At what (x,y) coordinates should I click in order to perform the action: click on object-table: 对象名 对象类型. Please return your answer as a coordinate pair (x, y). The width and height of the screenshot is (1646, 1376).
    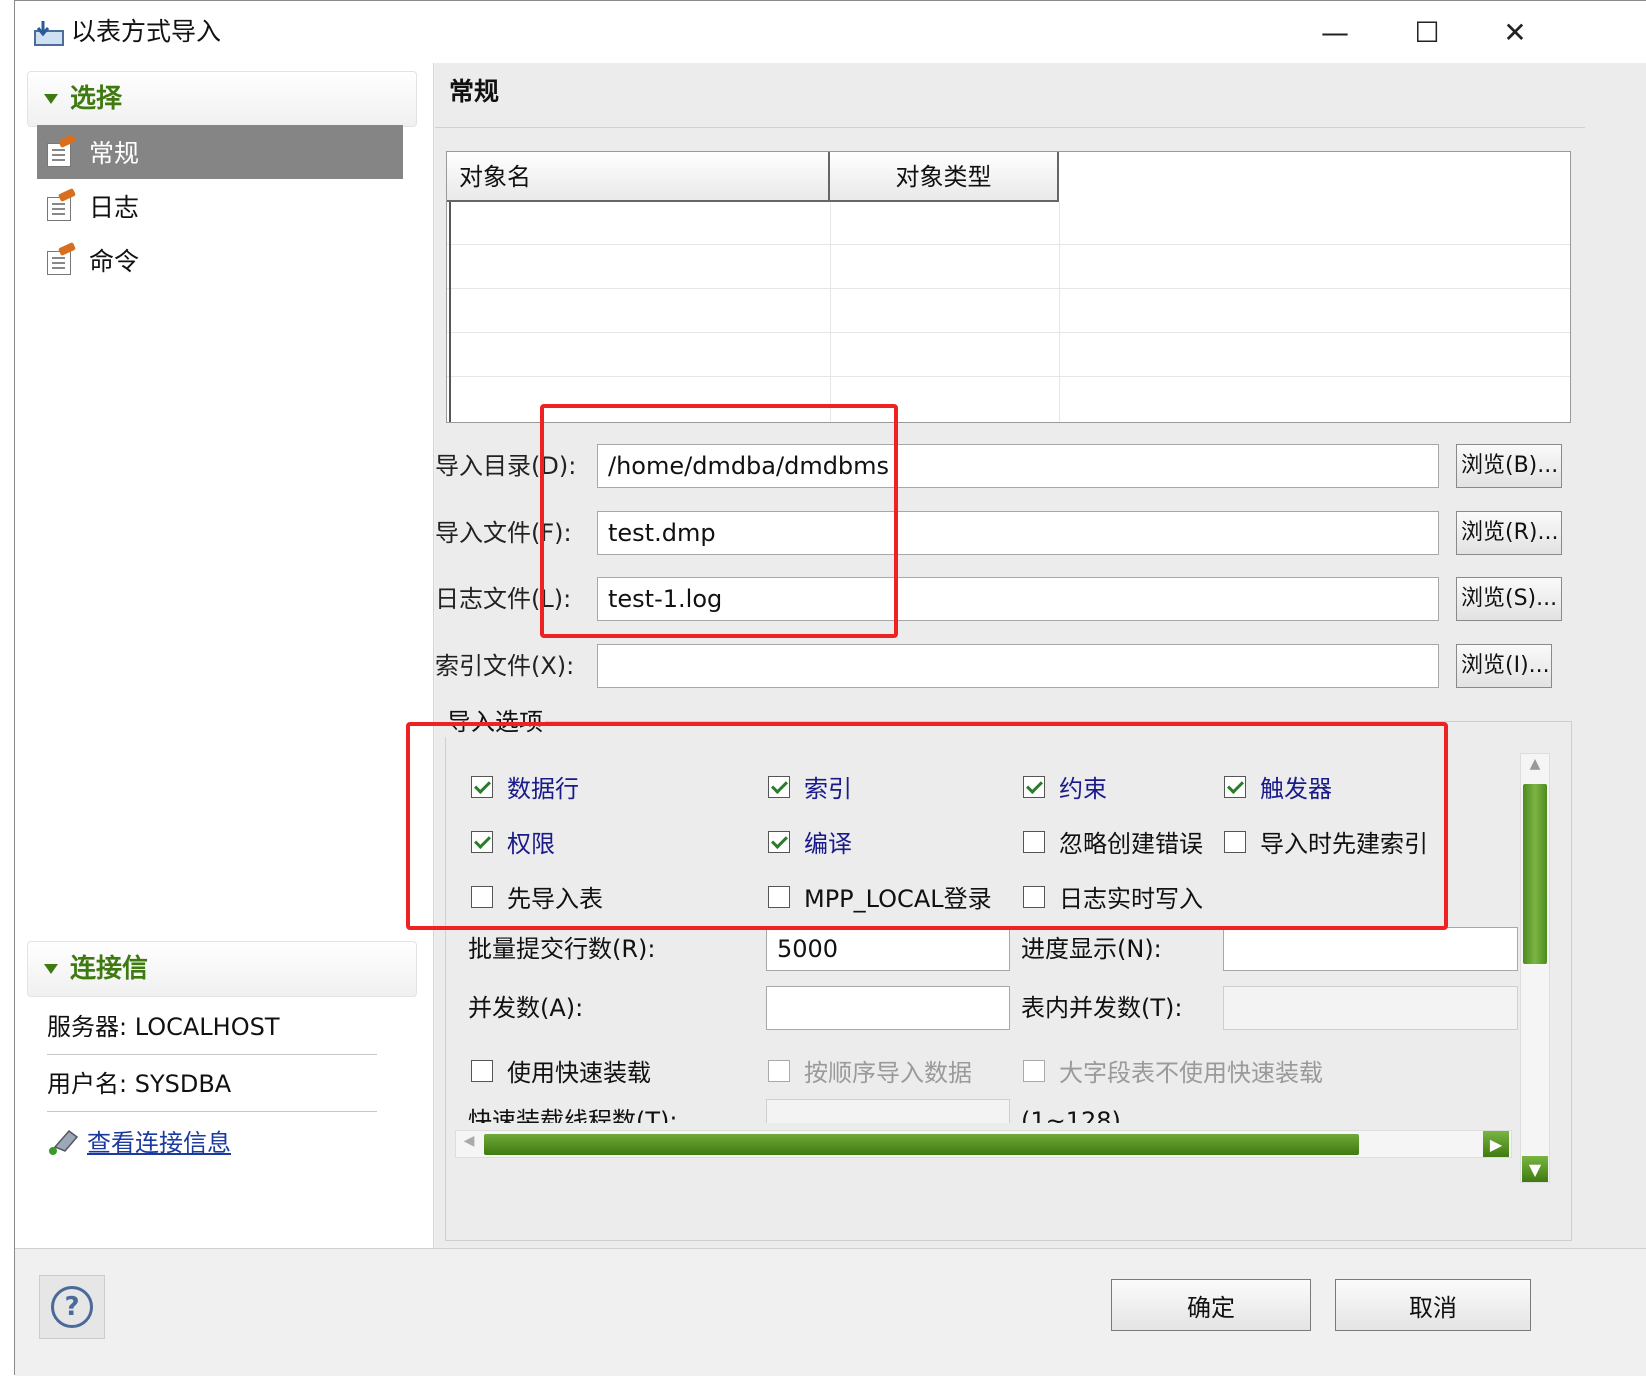
    Looking at the image, I should click on (1008, 287).